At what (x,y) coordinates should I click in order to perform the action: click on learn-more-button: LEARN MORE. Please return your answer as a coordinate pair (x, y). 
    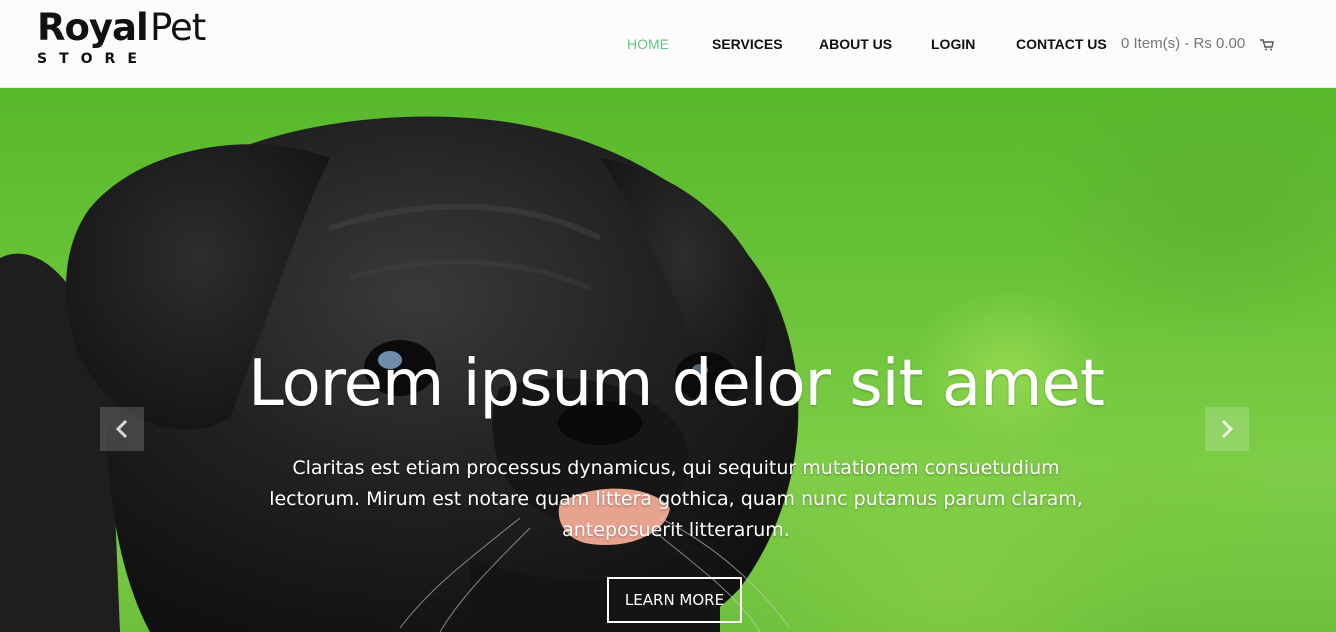
    Looking at the image, I should click on (674, 600).